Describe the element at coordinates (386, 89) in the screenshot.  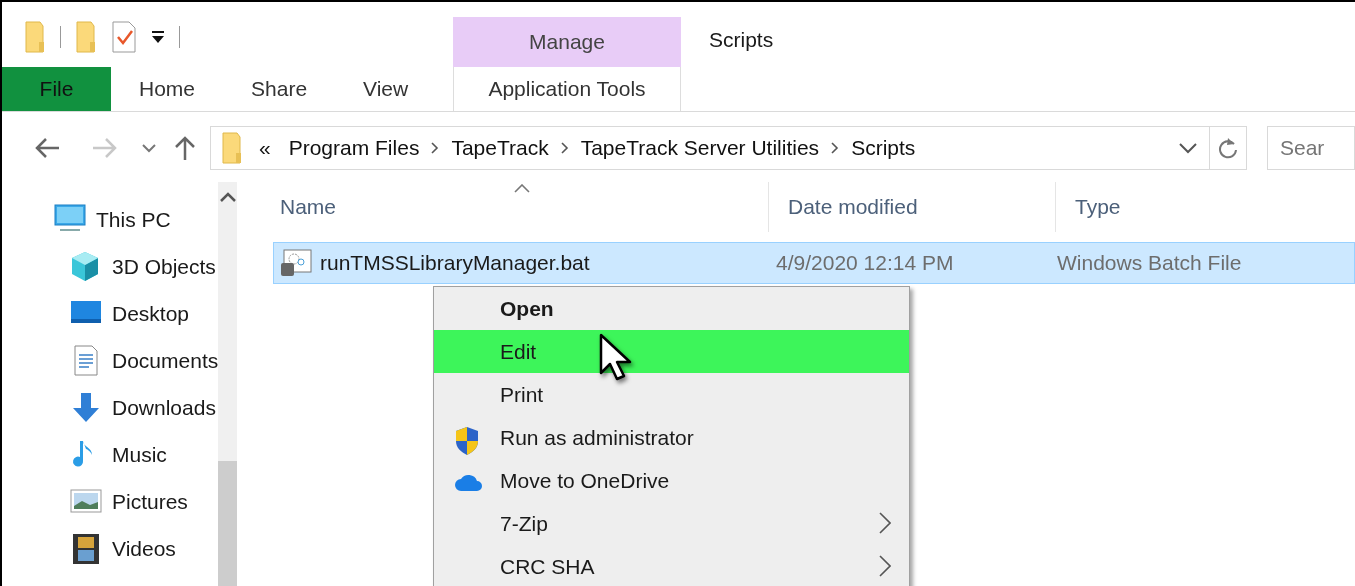
I see `ribbon-tab: View` at that location.